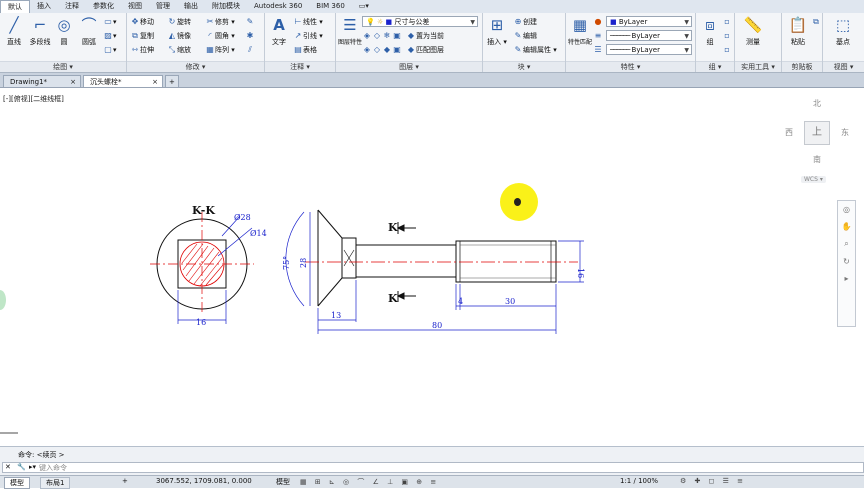  I want to click on hatch-button: ▨▾, so click(109, 36).